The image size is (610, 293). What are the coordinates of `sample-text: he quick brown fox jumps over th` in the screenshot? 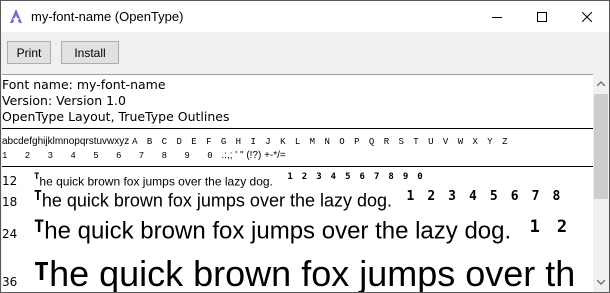 It's located at (312, 272).